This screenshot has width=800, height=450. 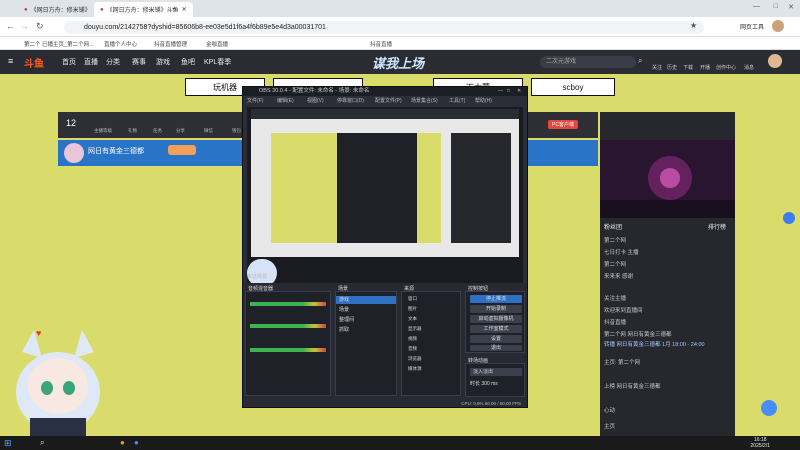 I want to click on nav-item: 赛事, so click(x=139, y=62).